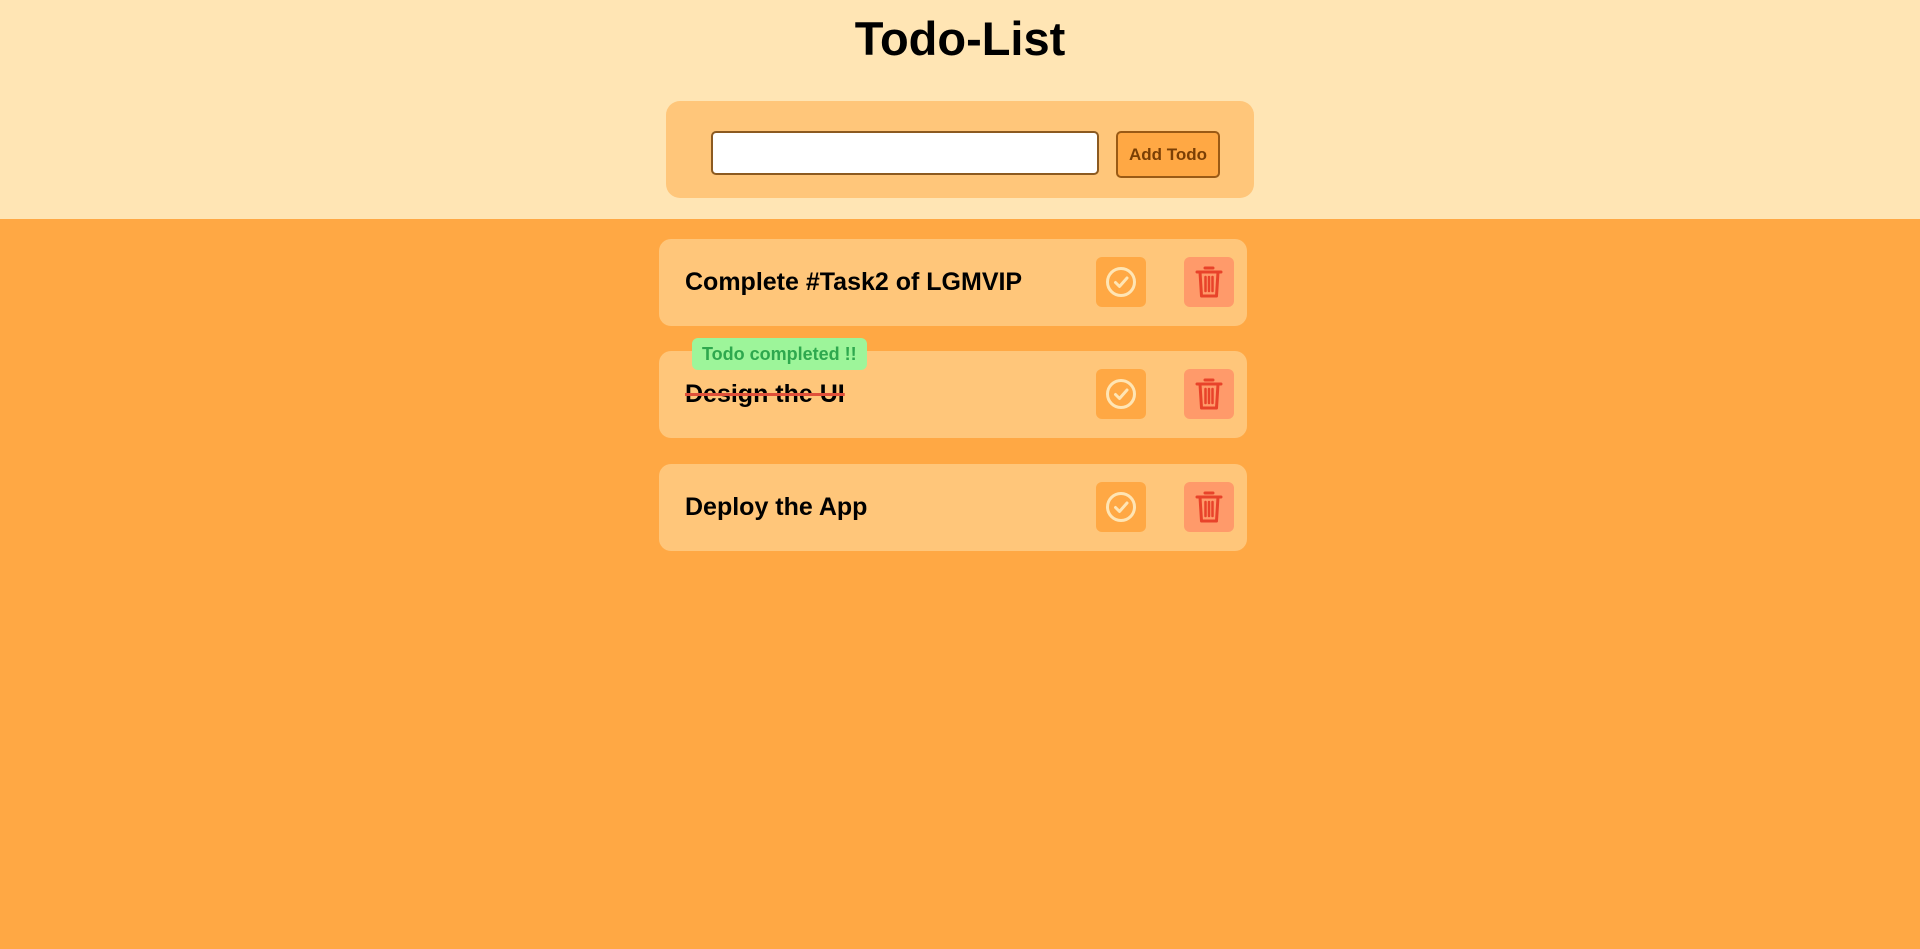 The width and height of the screenshot is (1920, 949). What do you see at coordinates (779, 354) in the screenshot?
I see `toast-notification: Todo completed !!` at bounding box center [779, 354].